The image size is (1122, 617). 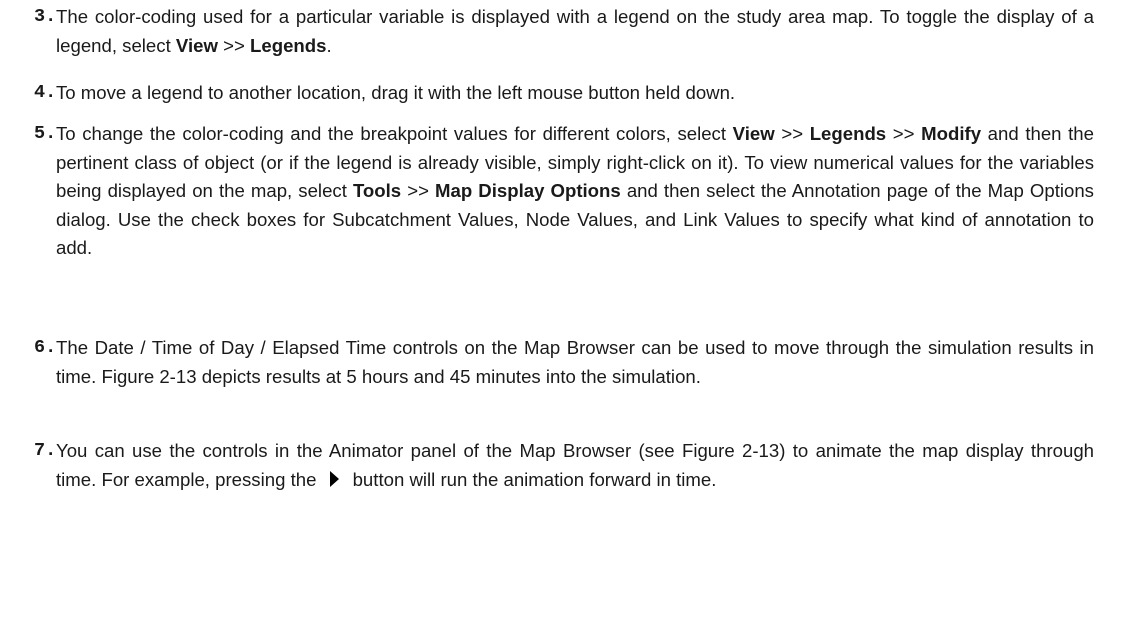 What do you see at coordinates (951, 133) in the screenshot?
I see `menu-modify: Modify` at bounding box center [951, 133].